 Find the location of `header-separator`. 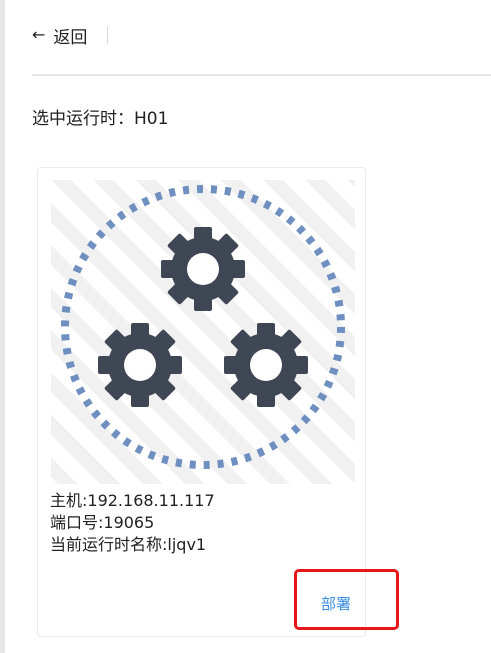

header-separator is located at coordinates (108, 35).